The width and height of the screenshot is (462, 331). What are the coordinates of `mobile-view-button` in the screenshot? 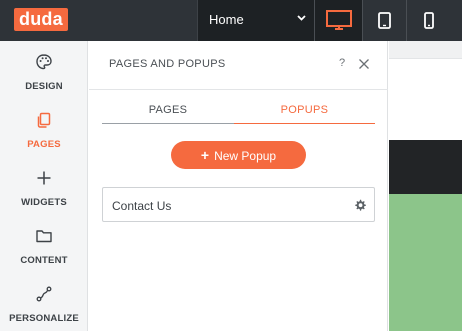 It's located at (428, 20).